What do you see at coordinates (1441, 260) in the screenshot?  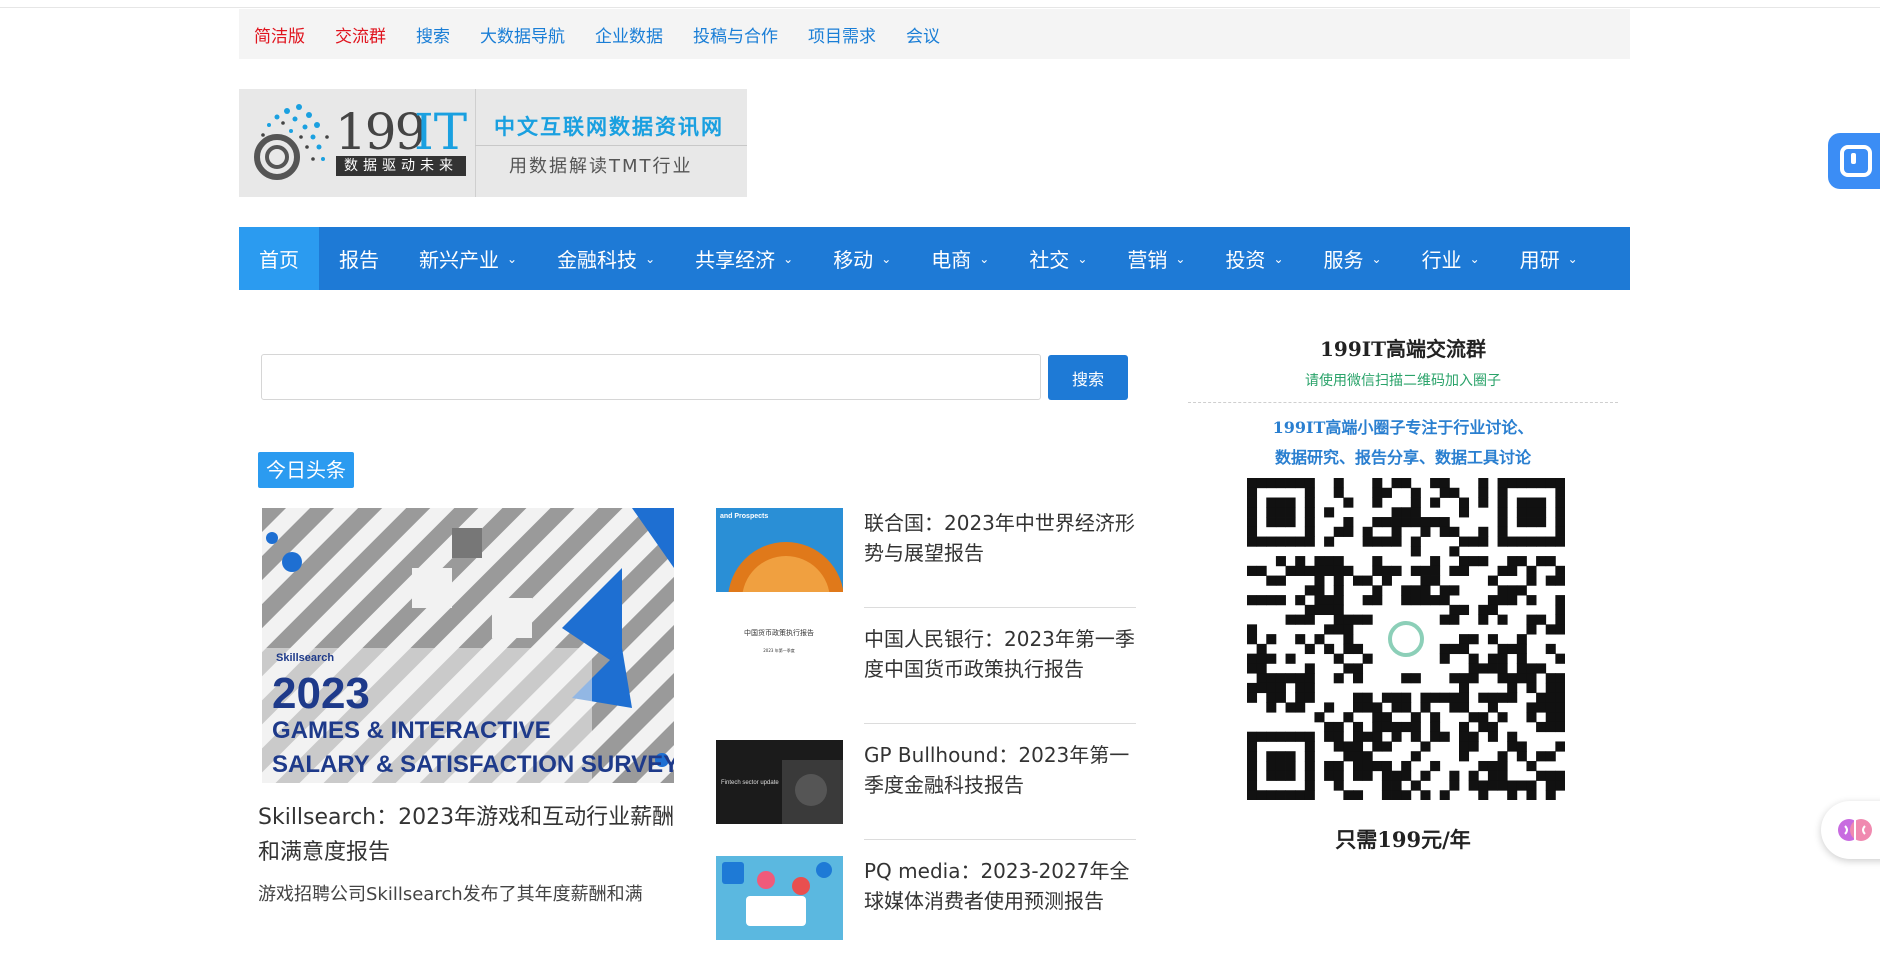 I see `nav-item-label: 行业` at bounding box center [1441, 260].